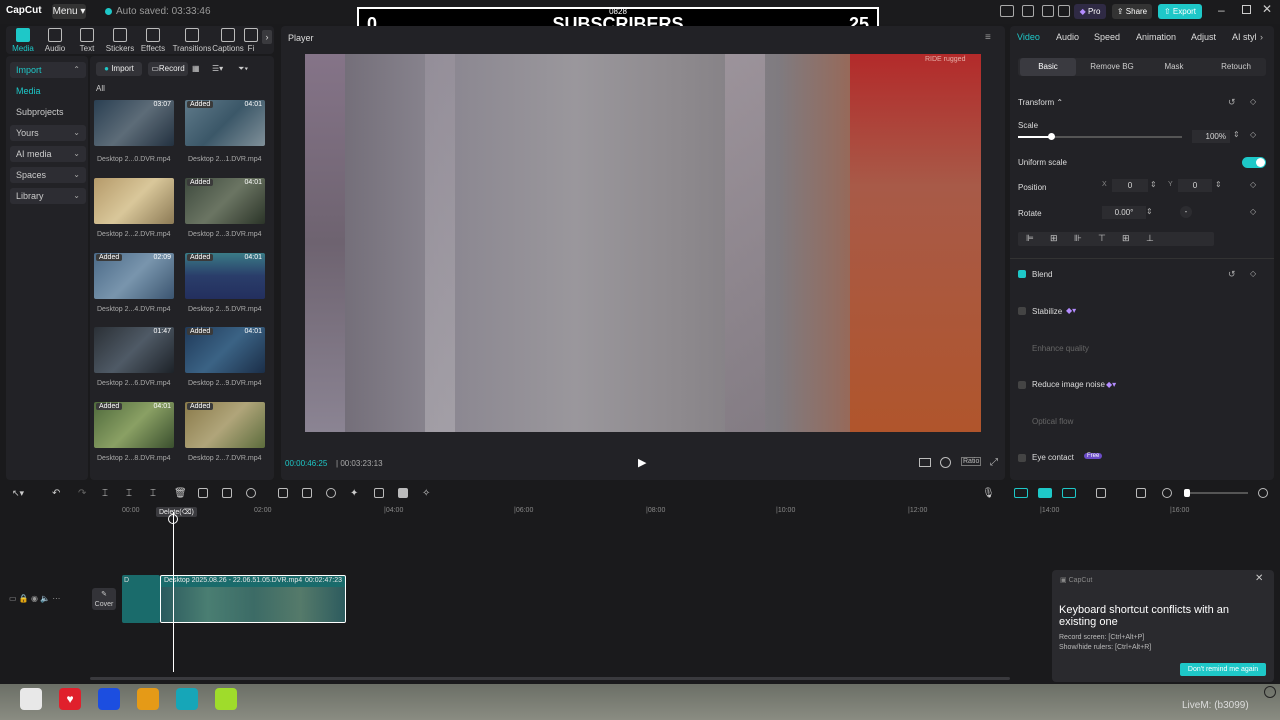 This screenshot has width=1280, height=720. I want to click on minimize-icon: –, so click(1221, 10).